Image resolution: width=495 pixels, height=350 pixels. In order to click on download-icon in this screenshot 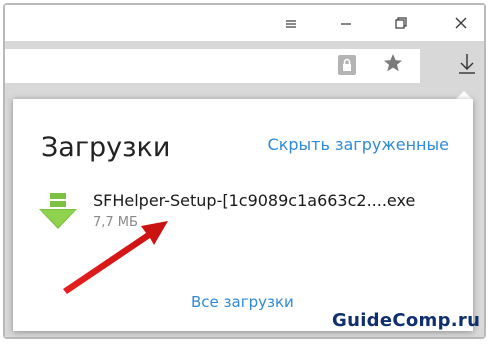, I will do `click(467, 64)`.